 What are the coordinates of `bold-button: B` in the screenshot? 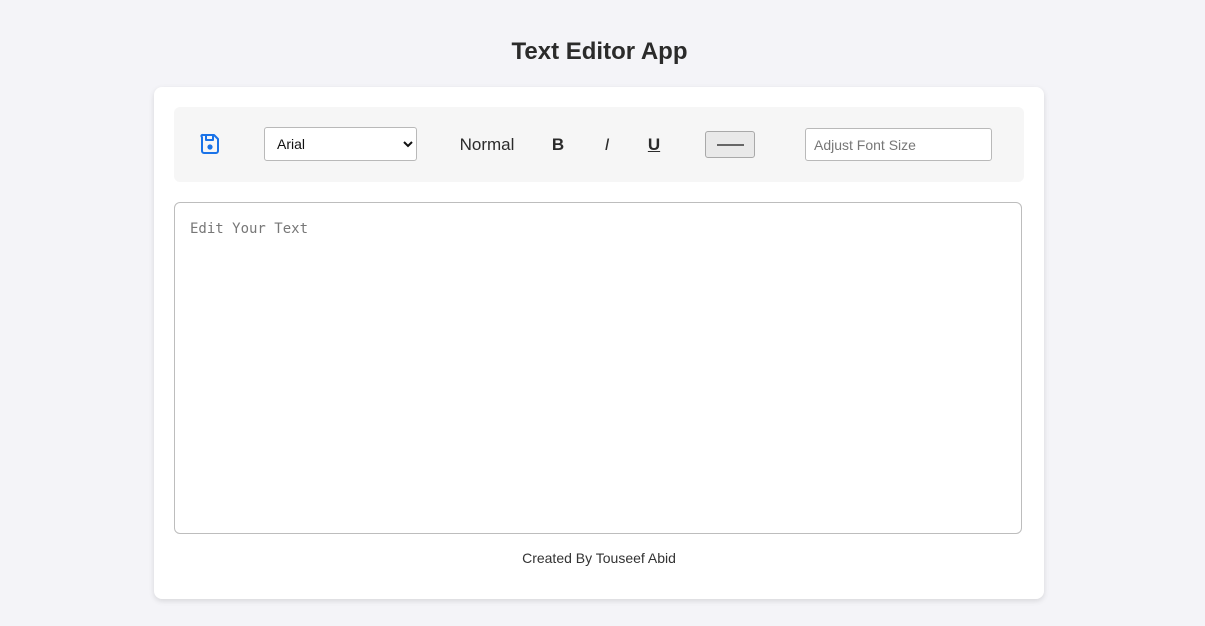 It's located at (558, 145).